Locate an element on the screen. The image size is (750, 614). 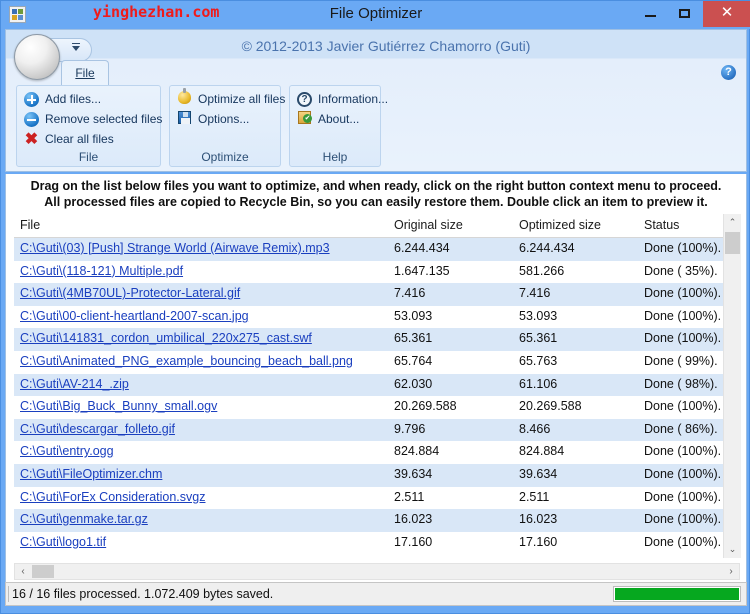
gold-bulb-icon is located at coordinates (184, 96).